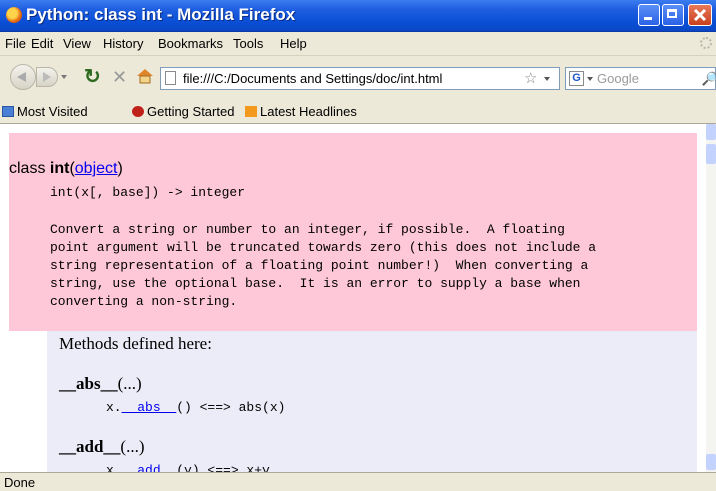  What do you see at coordinates (711, 462) in the screenshot?
I see `scroll-down-button` at bounding box center [711, 462].